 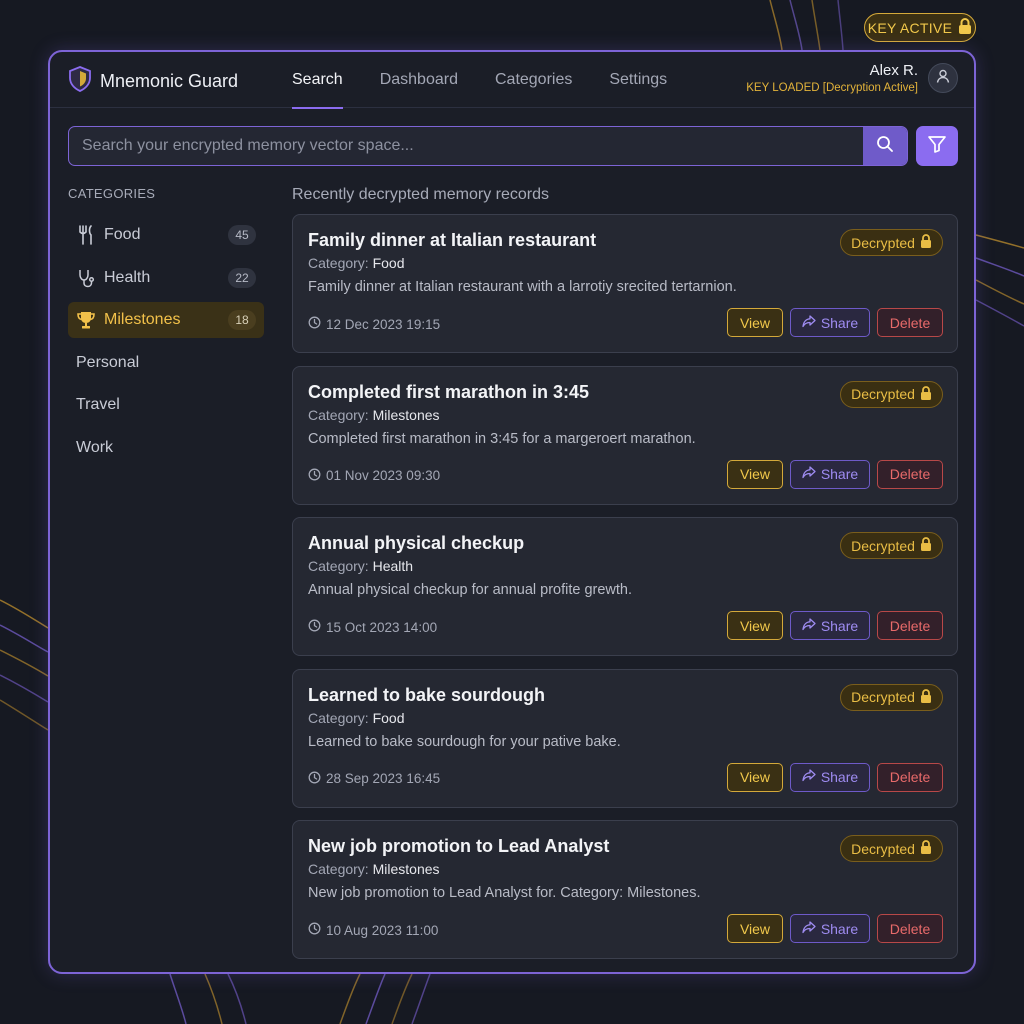 What do you see at coordinates (374, 324) in the screenshot?
I see `record-timestamp: 12 Dec 2023 19:15` at bounding box center [374, 324].